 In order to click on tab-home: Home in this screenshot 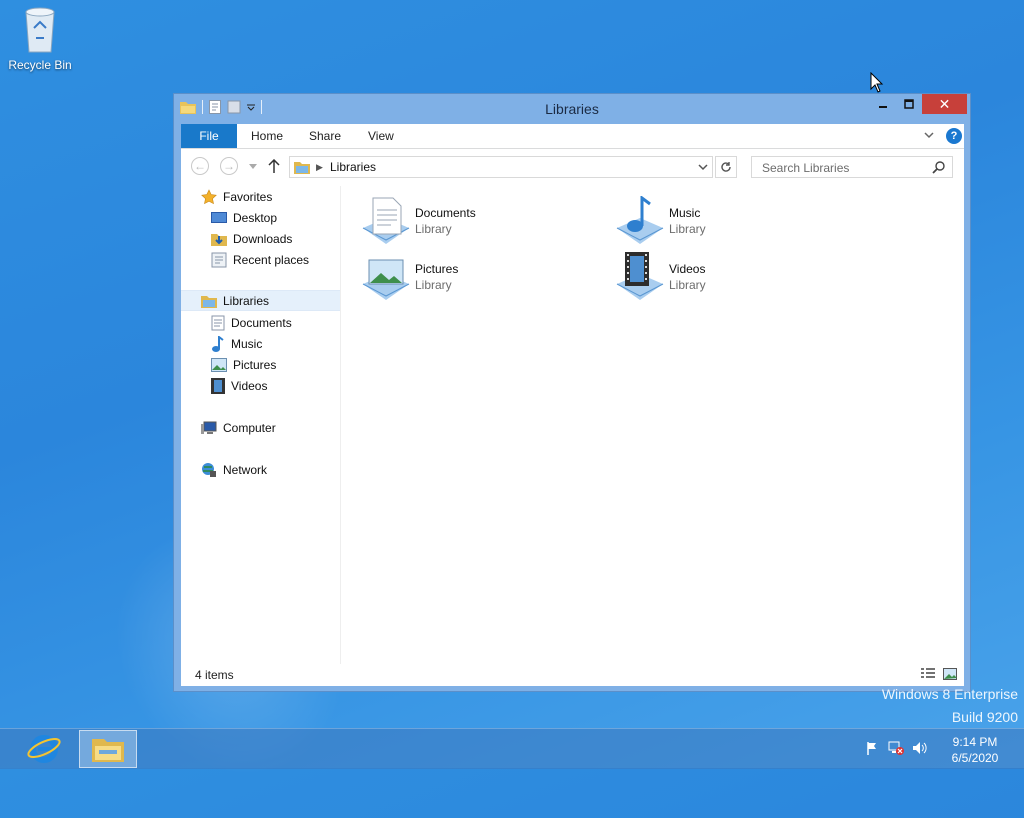, I will do `click(267, 136)`.